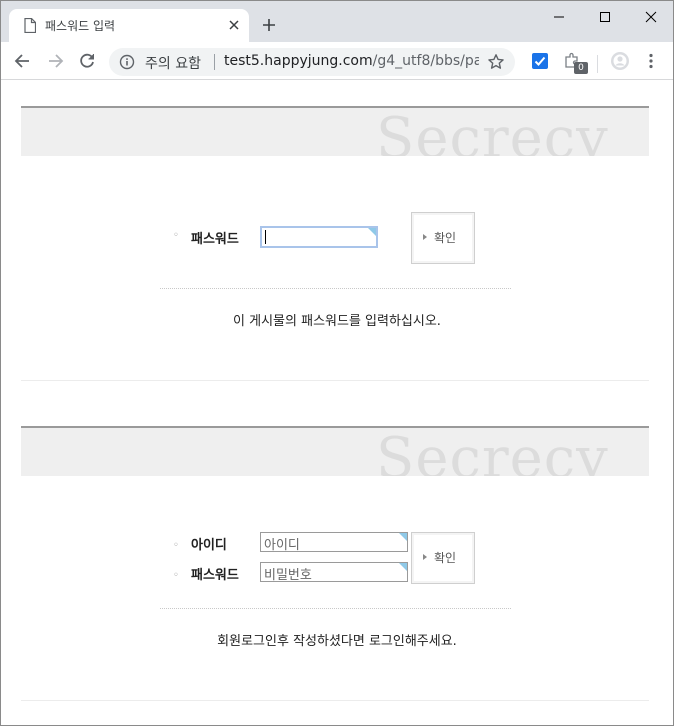 The image size is (674, 726). Describe the element at coordinates (335, 380) in the screenshot. I see `section-divider` at that location.